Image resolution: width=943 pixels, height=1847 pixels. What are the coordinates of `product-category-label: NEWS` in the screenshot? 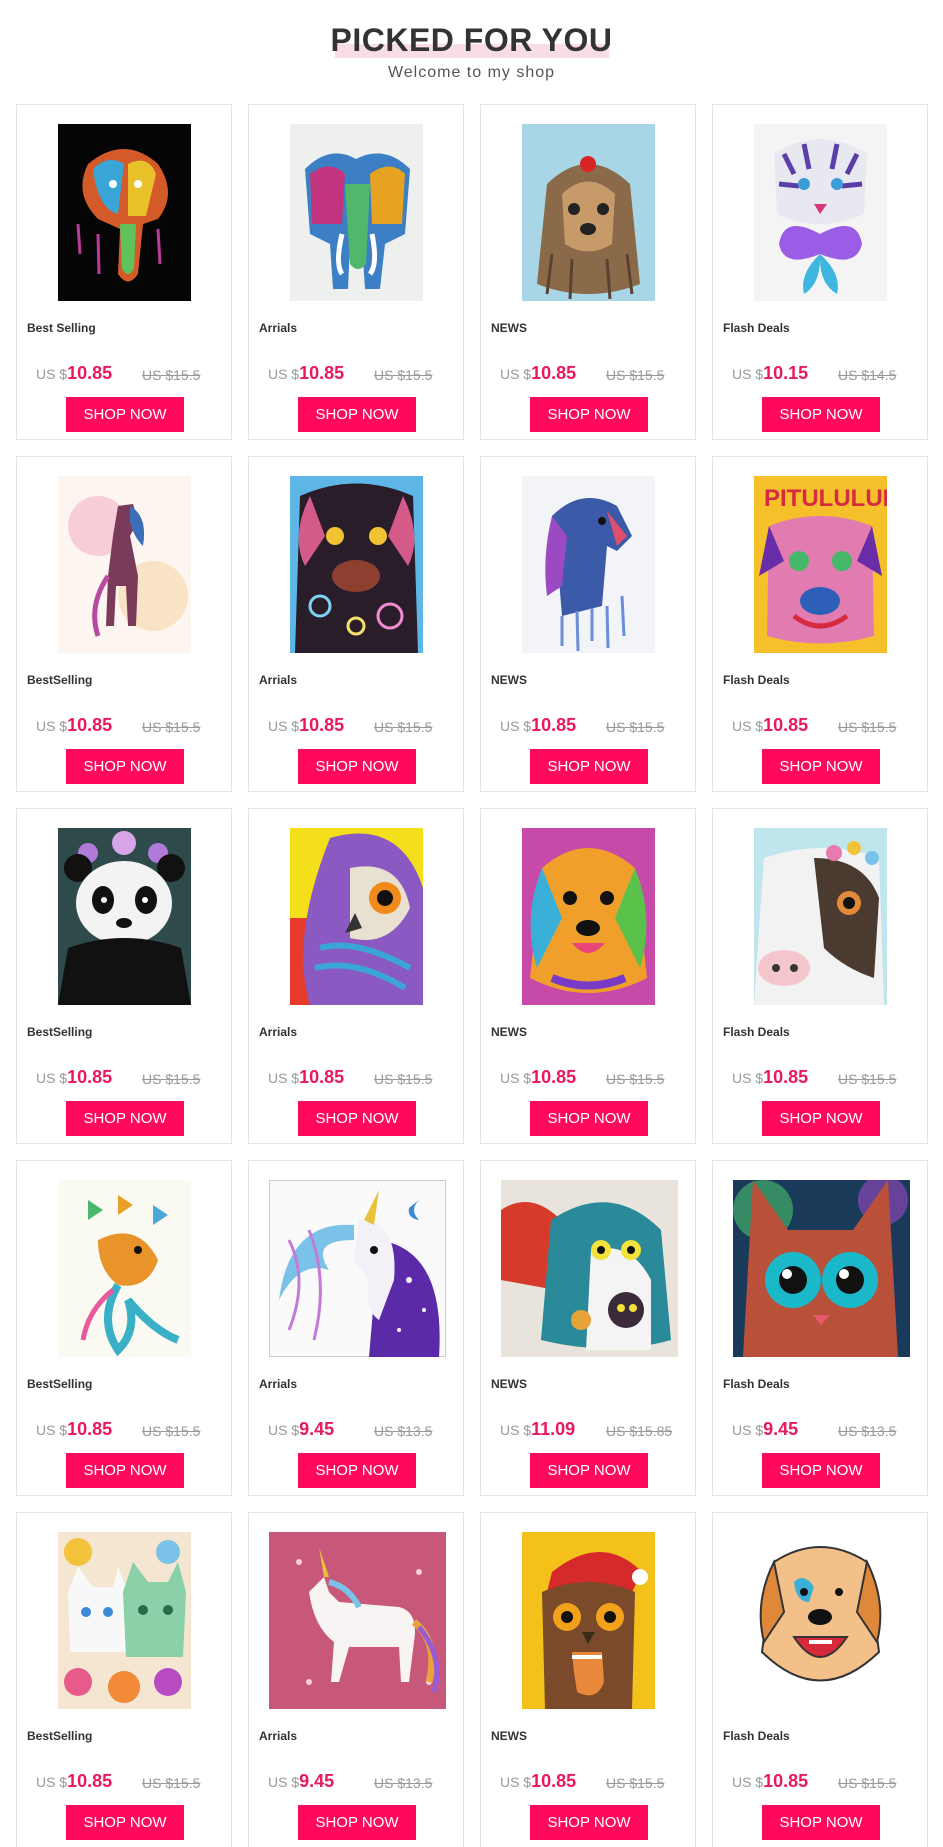 It's located at (509, 1736).